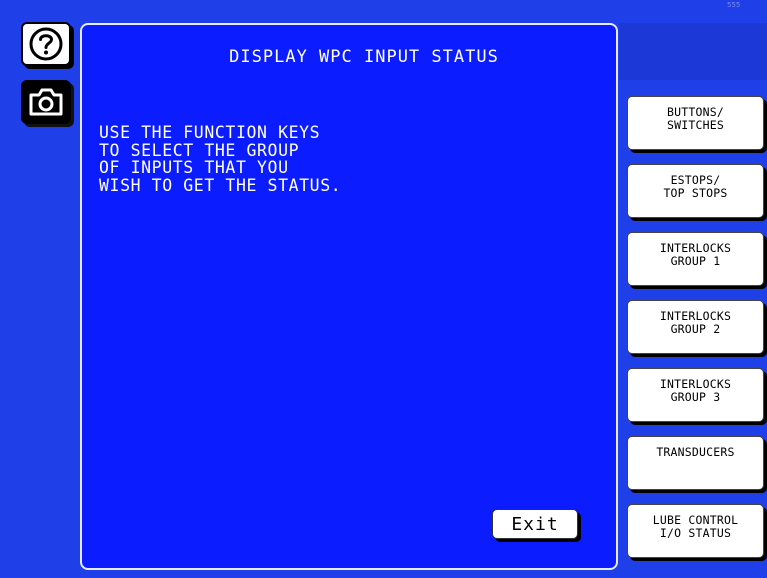 The width and height of the screenshot is (767, 578). What do you see at coordinates (220, 185) in the screenshot?
I see `instruction-line: WISH TO GET THE STATUS.` at bounding box center [220, 185].